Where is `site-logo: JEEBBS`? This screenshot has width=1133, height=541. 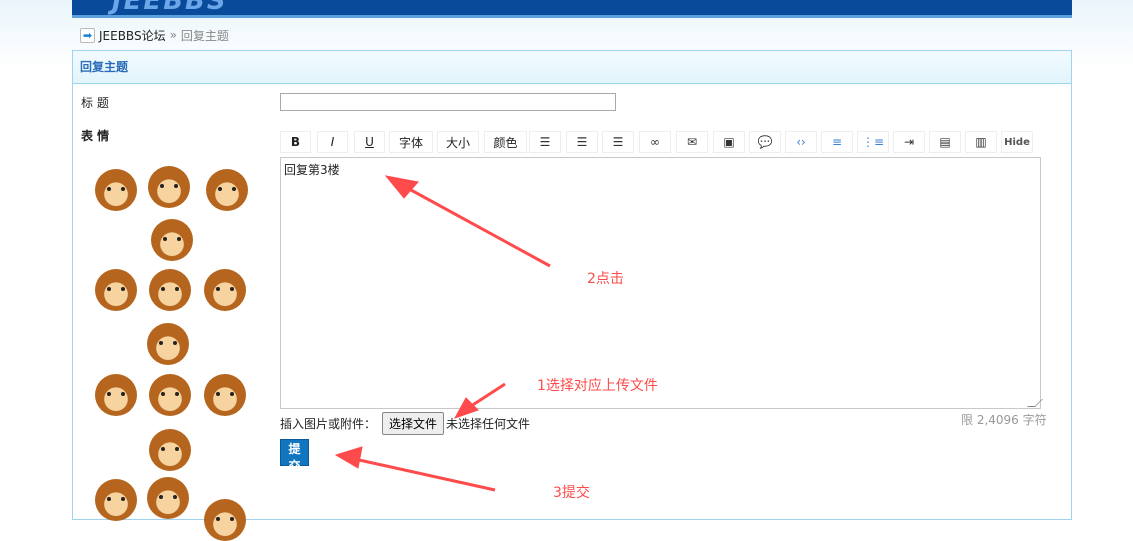
site-logo: JEEBBS is located at coordinates (170, 8).